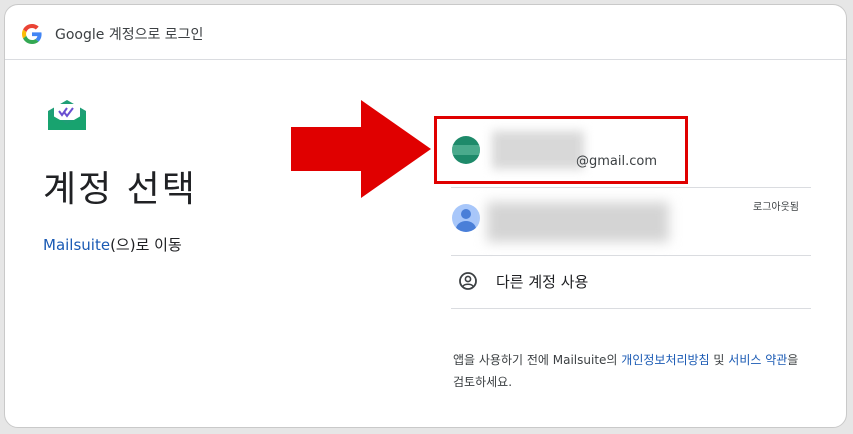  Describe the element at coordinates (665, 360) in the screenshot. I see `privacy-policy-link: 개인정보처리방침` at that location.